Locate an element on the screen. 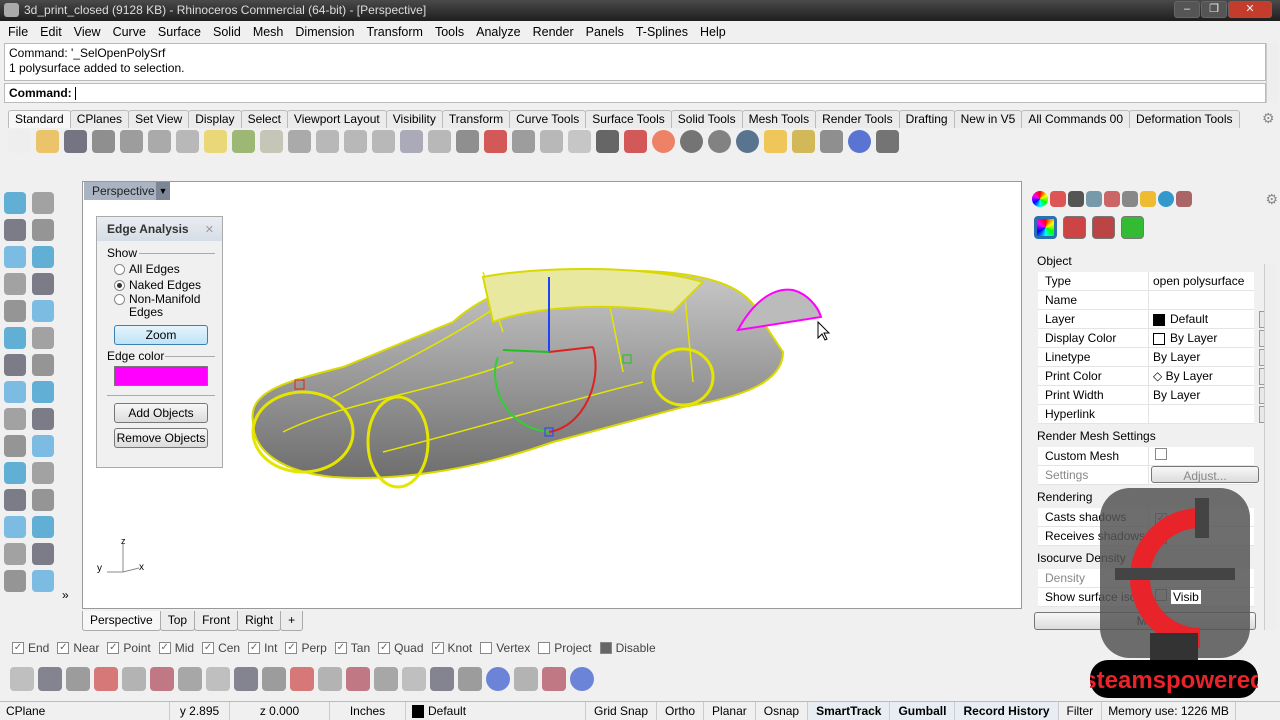 The image size is (1280, 720). menu-transform: Transform is located at coordinates (394, 32).